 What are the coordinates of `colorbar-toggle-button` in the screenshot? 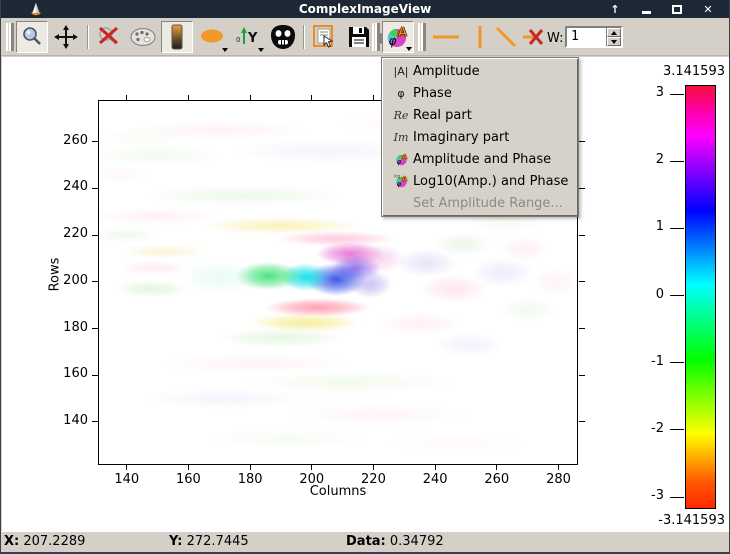 It's located at (177, 37).